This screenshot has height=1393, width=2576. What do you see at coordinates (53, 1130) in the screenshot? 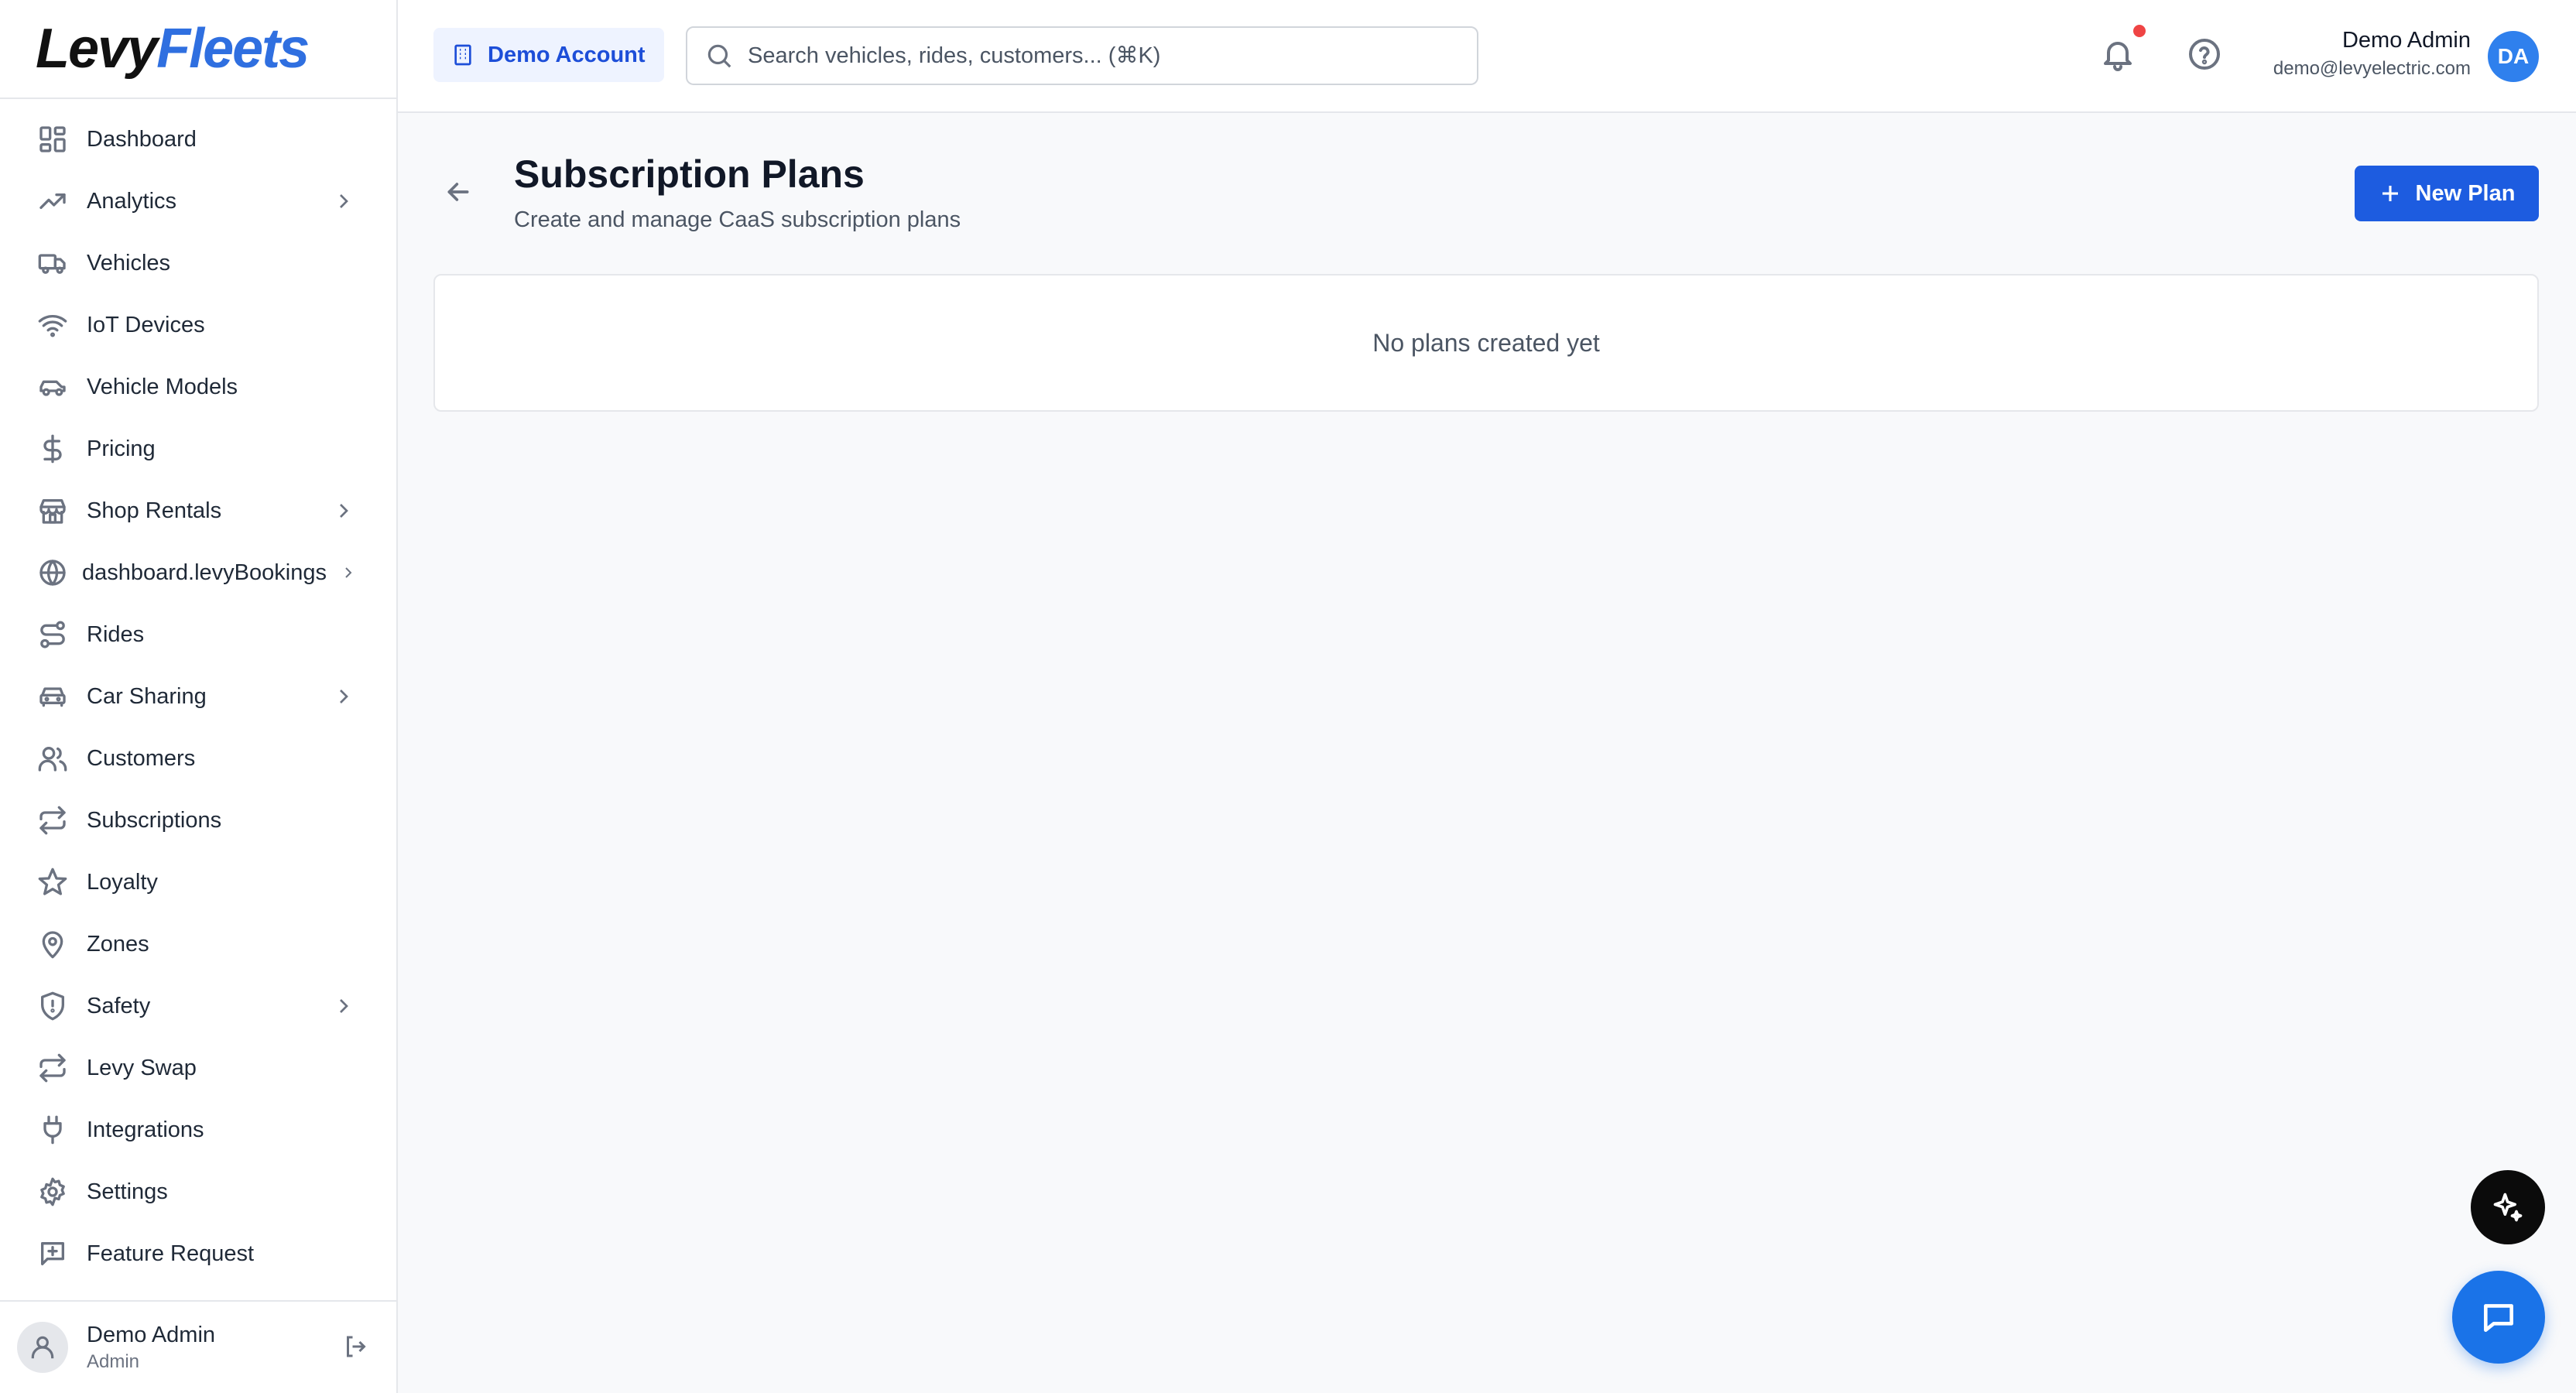
I see `plug-icon` at bounding box center [53, 1130].